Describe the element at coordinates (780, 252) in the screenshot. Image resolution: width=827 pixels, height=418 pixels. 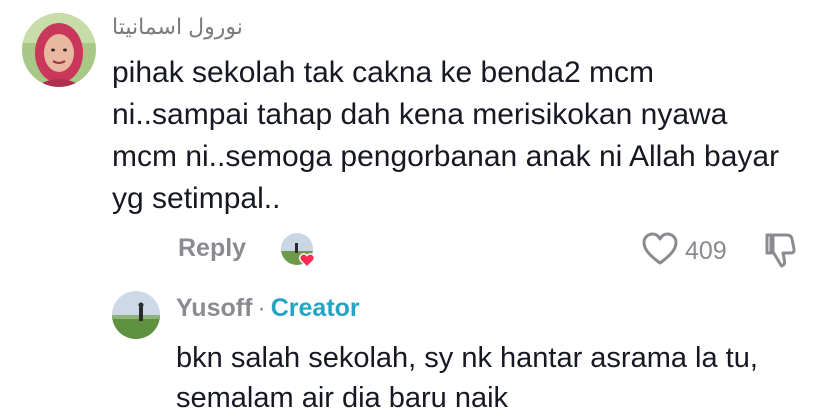
I see `thumbs-down-icon` at that location.